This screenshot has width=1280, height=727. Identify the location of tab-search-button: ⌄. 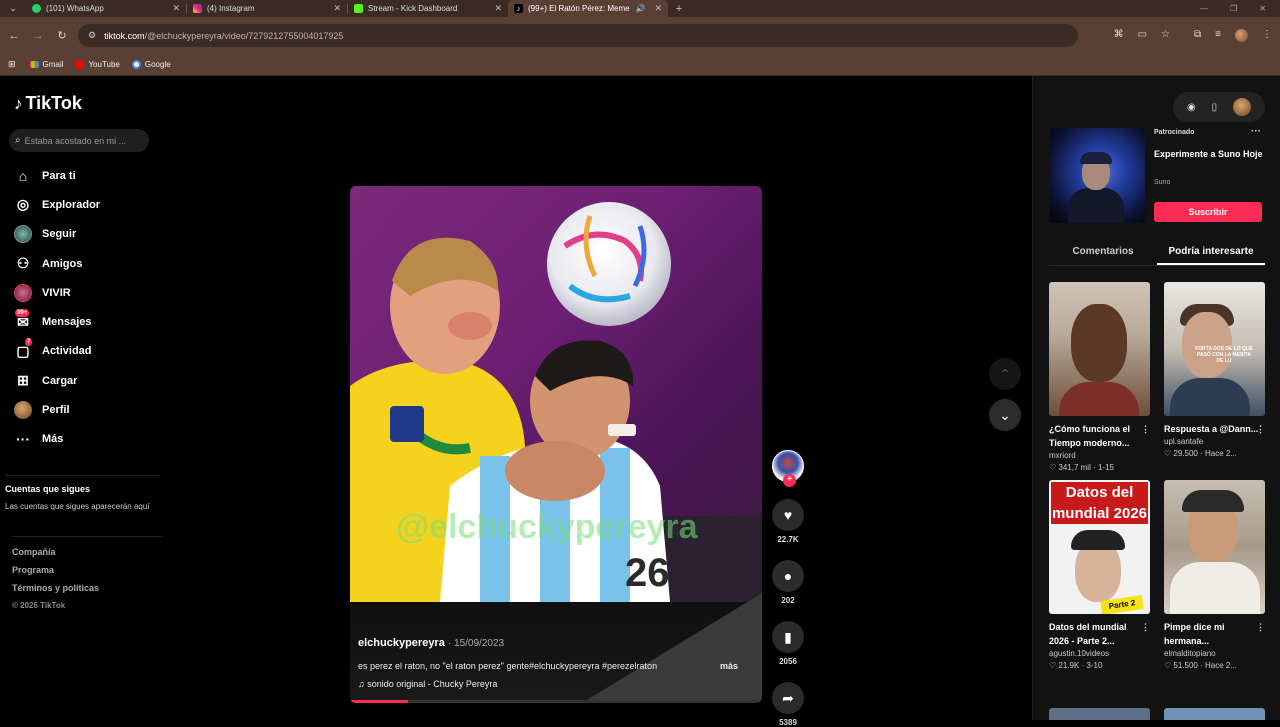
(13, 8).